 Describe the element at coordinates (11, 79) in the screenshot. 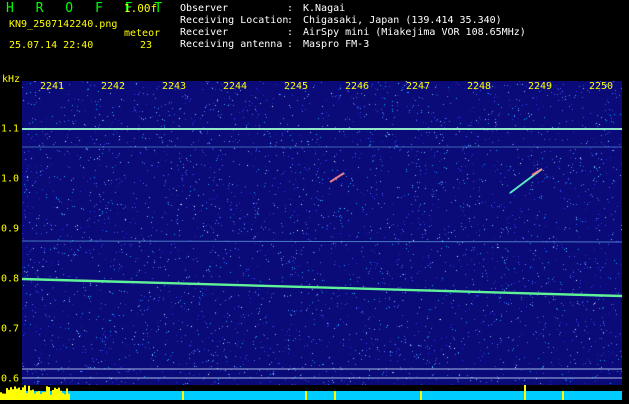

I see `frequency-unit-label: kHz` at that location.